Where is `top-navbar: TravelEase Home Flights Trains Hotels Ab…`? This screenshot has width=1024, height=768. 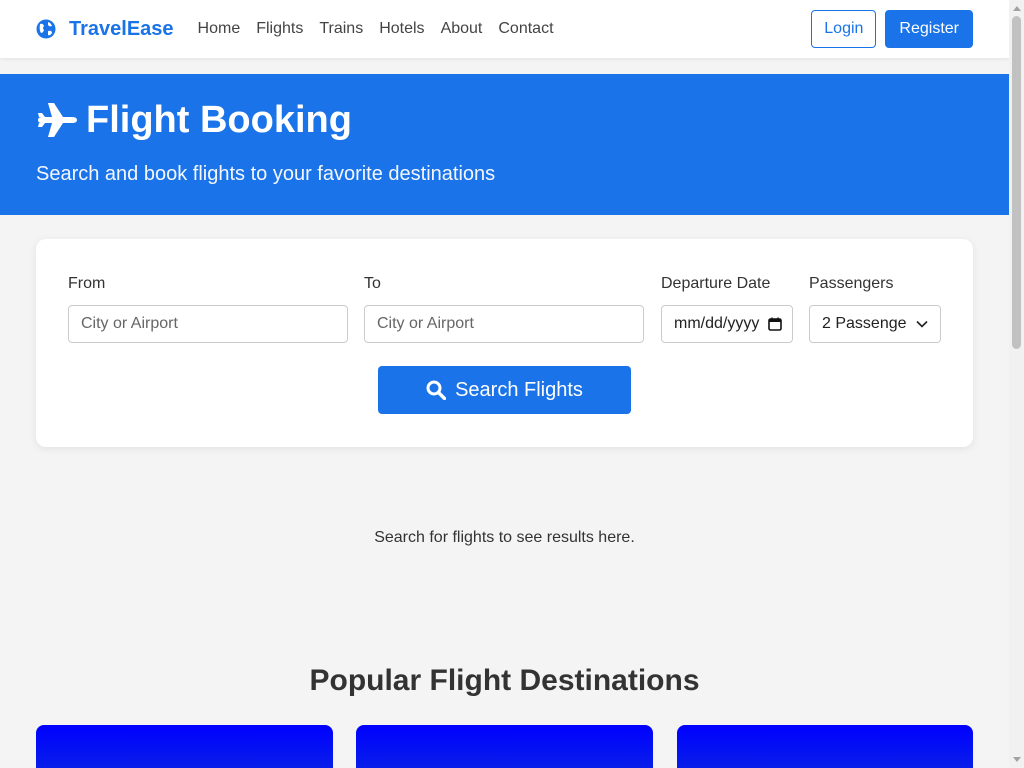
top-navbar: TravelEase Home Flights Trains Hotels Ab… is located at coordinates (504, 29).